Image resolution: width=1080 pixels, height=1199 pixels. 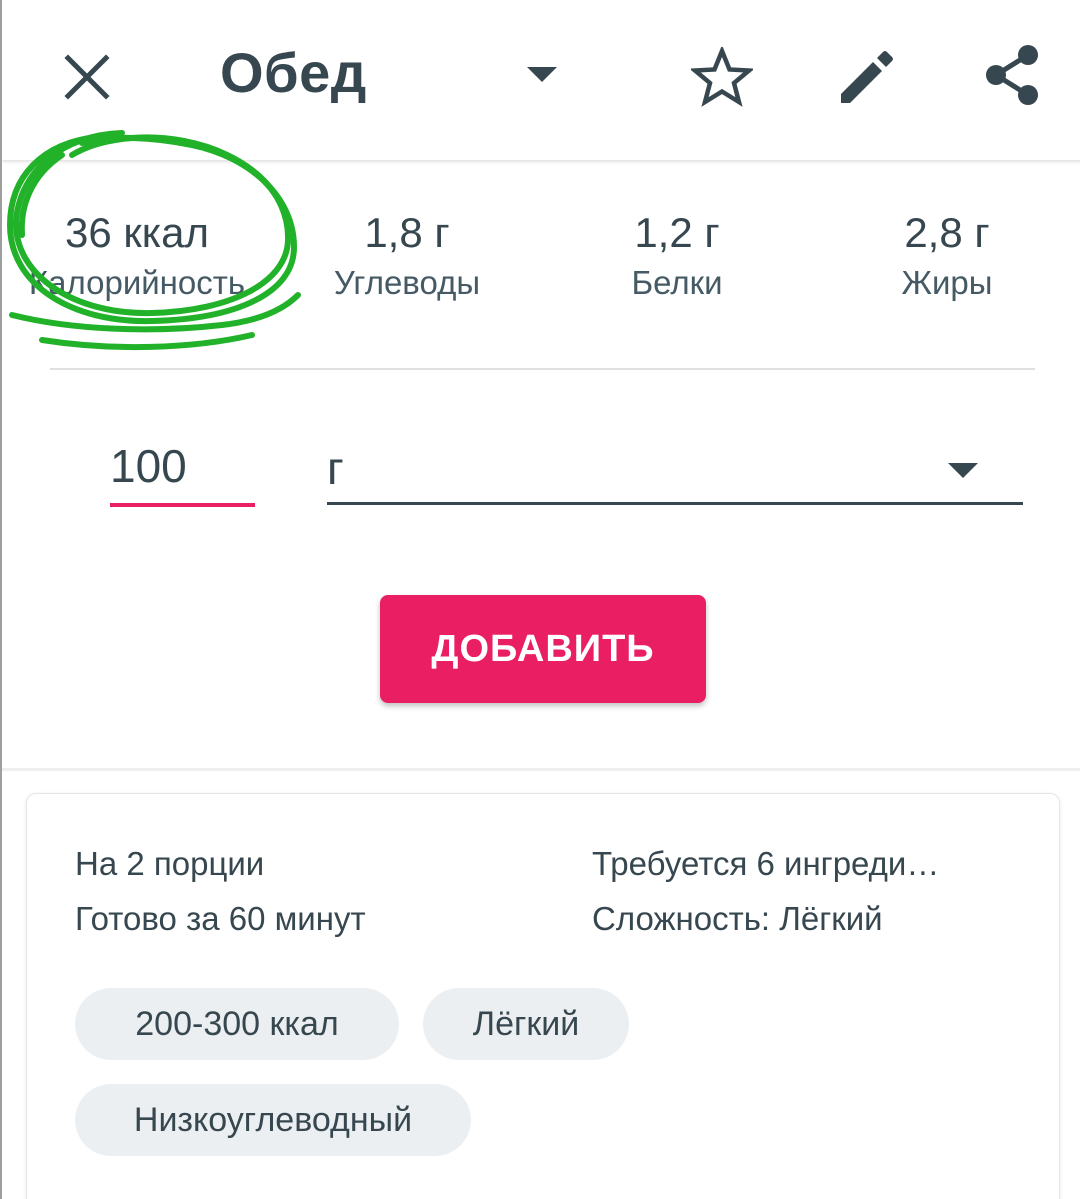 What do you see at coordinates (543, 649) in the screenshot?
I see `add-button: ДОБАВИТЬ` at bounding box center [543, 649].